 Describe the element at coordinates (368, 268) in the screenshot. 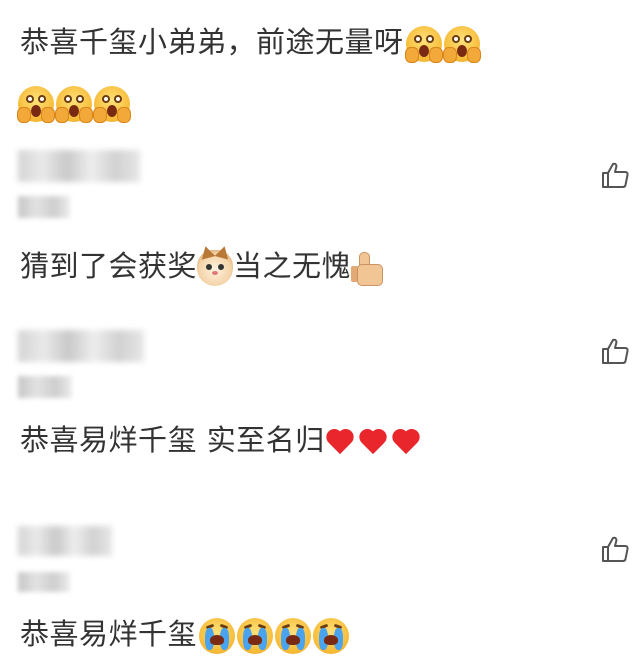

I see `thumbs-up-emoji` at that location.